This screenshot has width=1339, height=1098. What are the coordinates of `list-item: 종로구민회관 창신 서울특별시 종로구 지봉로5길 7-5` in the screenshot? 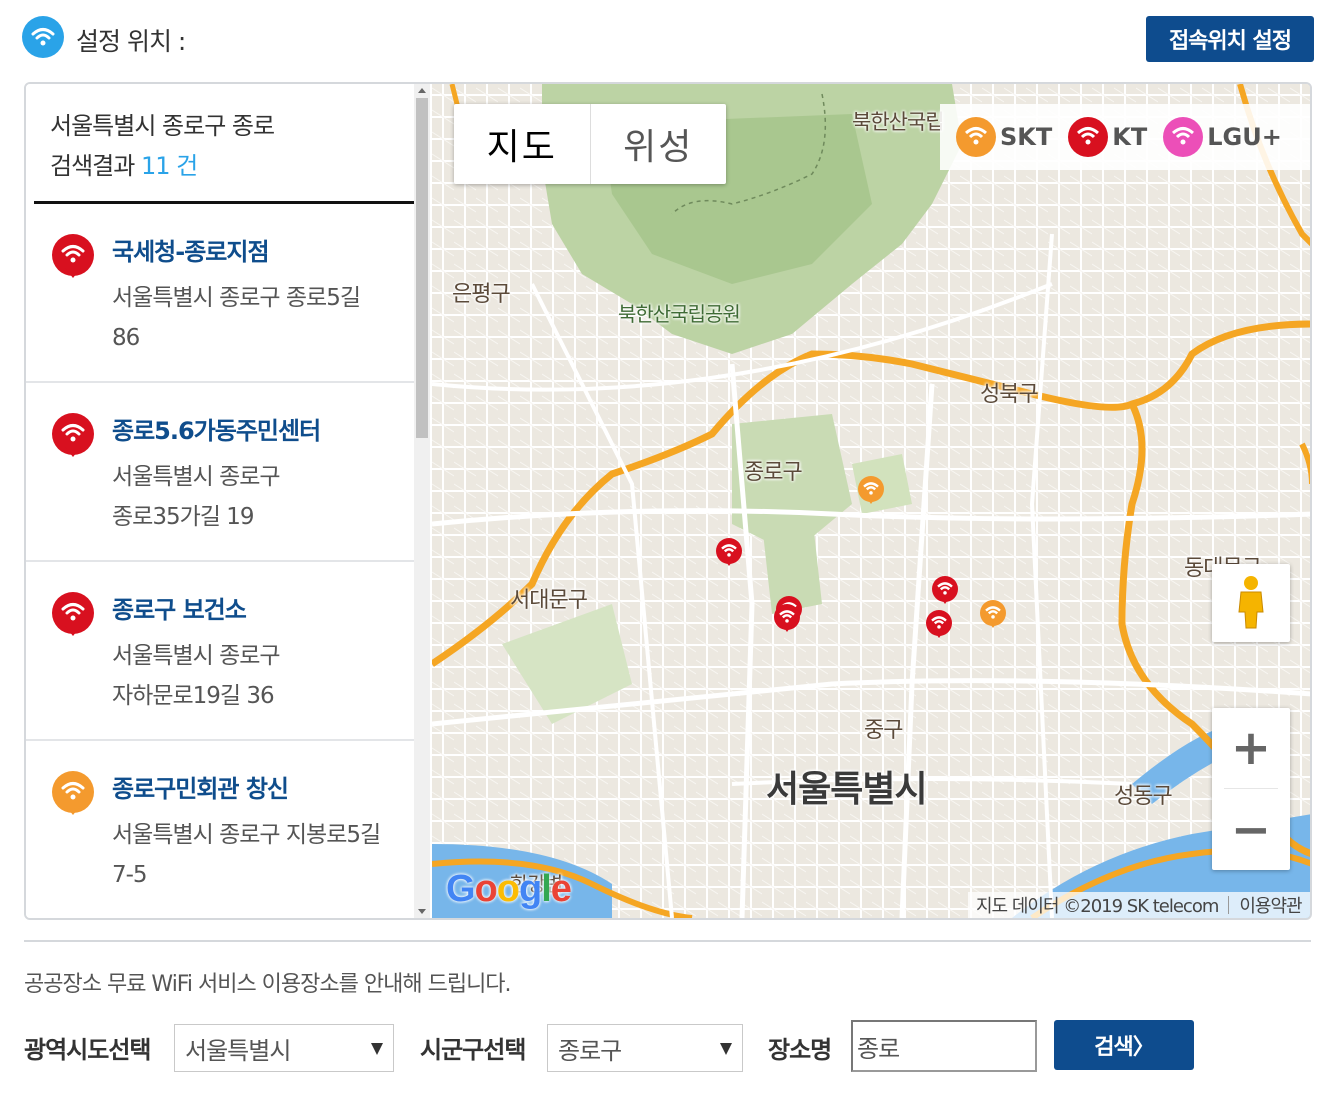 It's located at (228, 829).